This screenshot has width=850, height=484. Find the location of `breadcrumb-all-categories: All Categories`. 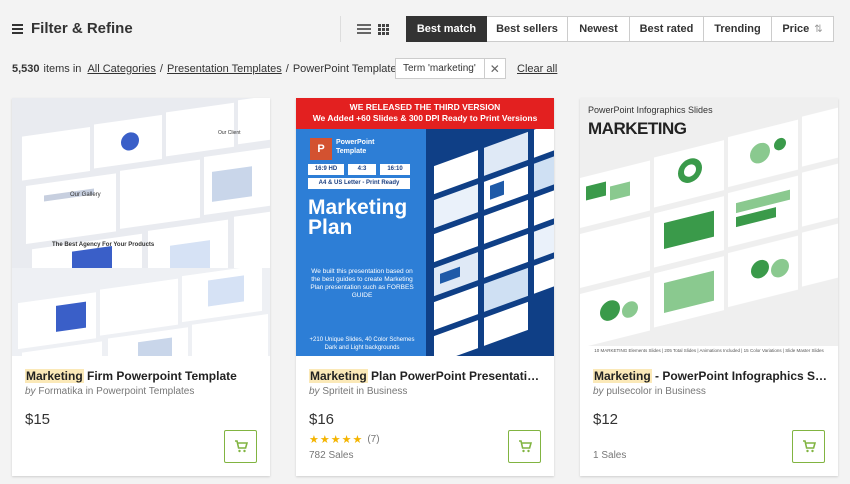

breadcrumb-all-categories: All Categories is located at coordinates (121, 69).